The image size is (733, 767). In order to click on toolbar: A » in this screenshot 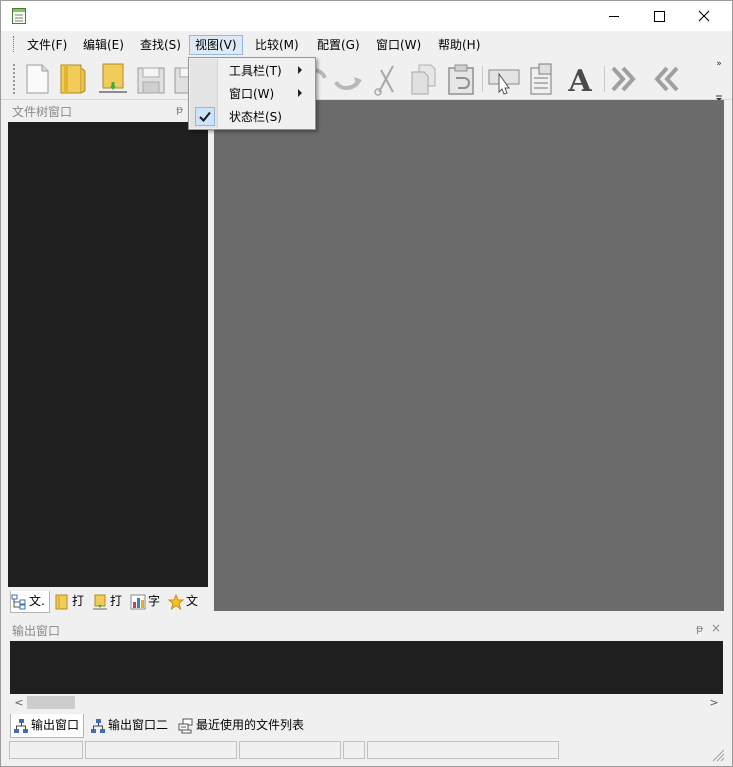, I will do `click(366, 79)`.